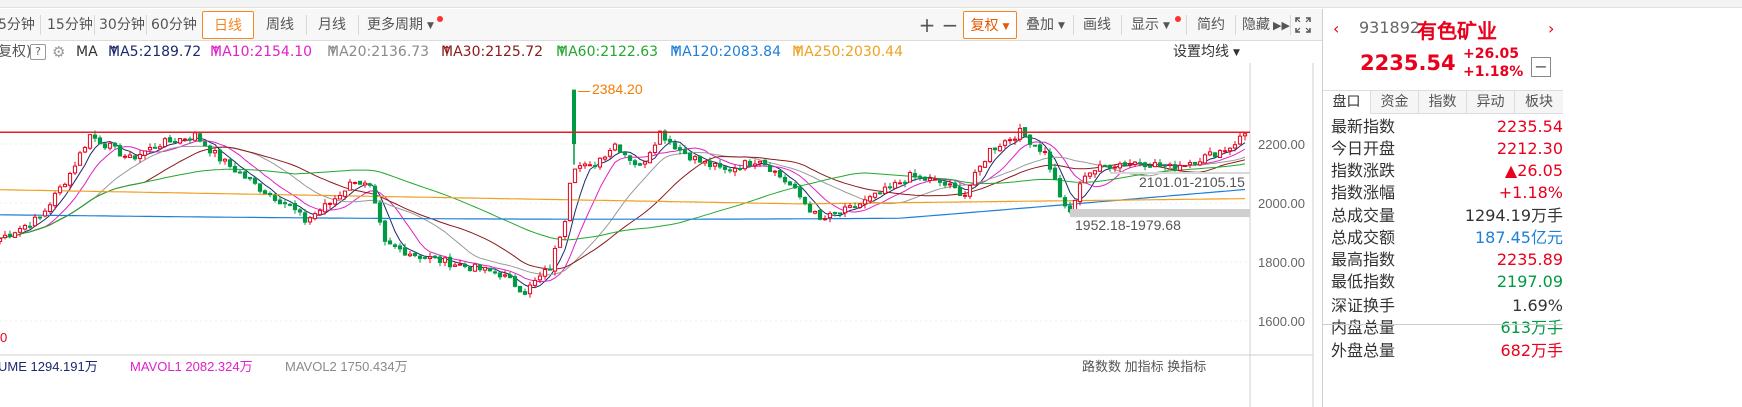 Image resolution: width=1742 pixels, height=407 pixels. I want to click on tab-zhishu: 指数, so click(1443, 102).